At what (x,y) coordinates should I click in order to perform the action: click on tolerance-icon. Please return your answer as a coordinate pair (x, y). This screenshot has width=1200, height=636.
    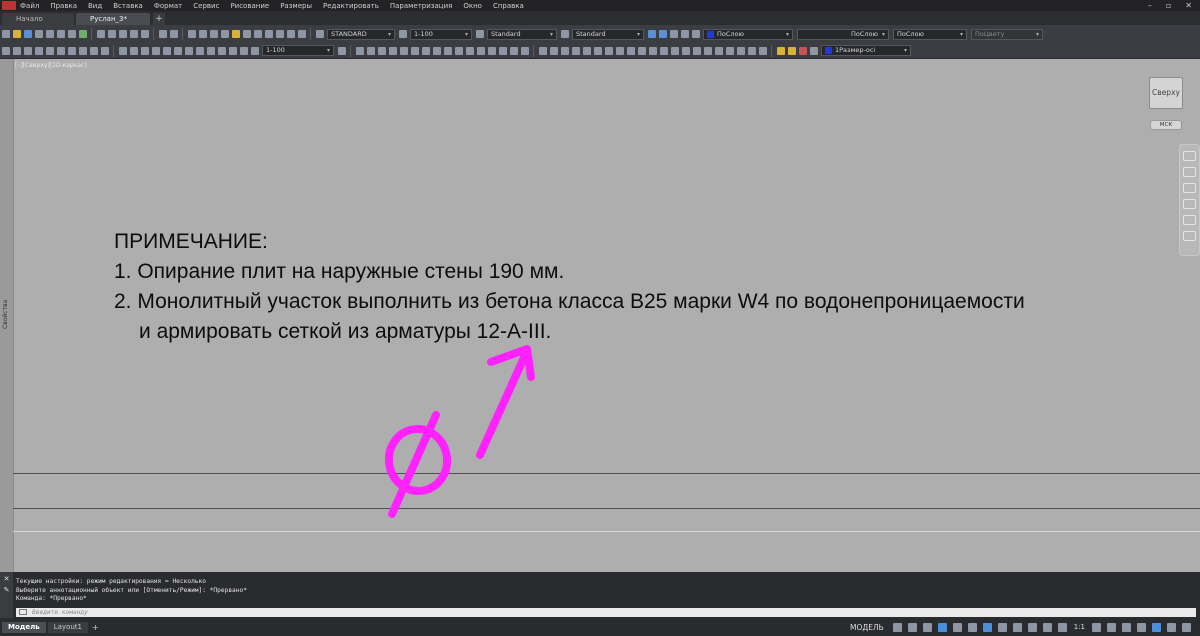
    Looking at the image, I should click on (221, 50).